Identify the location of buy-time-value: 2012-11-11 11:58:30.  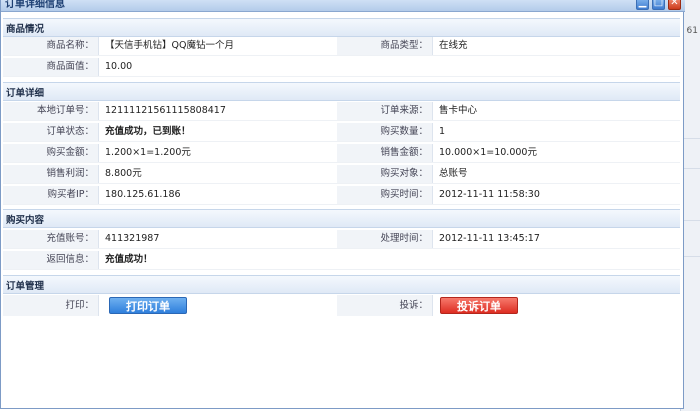
(489, 194).